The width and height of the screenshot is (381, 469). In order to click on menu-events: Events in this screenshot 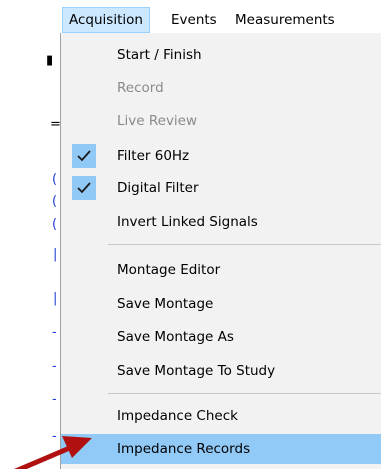, I will do `click(194, 20)`.